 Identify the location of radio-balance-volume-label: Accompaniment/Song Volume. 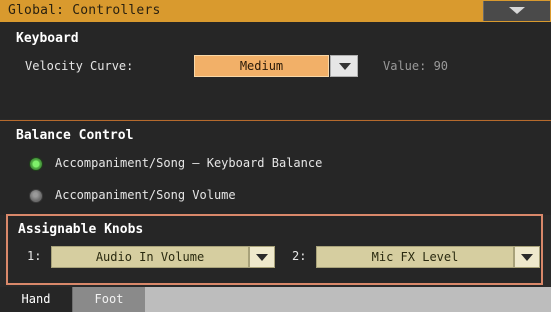
(145, 195).